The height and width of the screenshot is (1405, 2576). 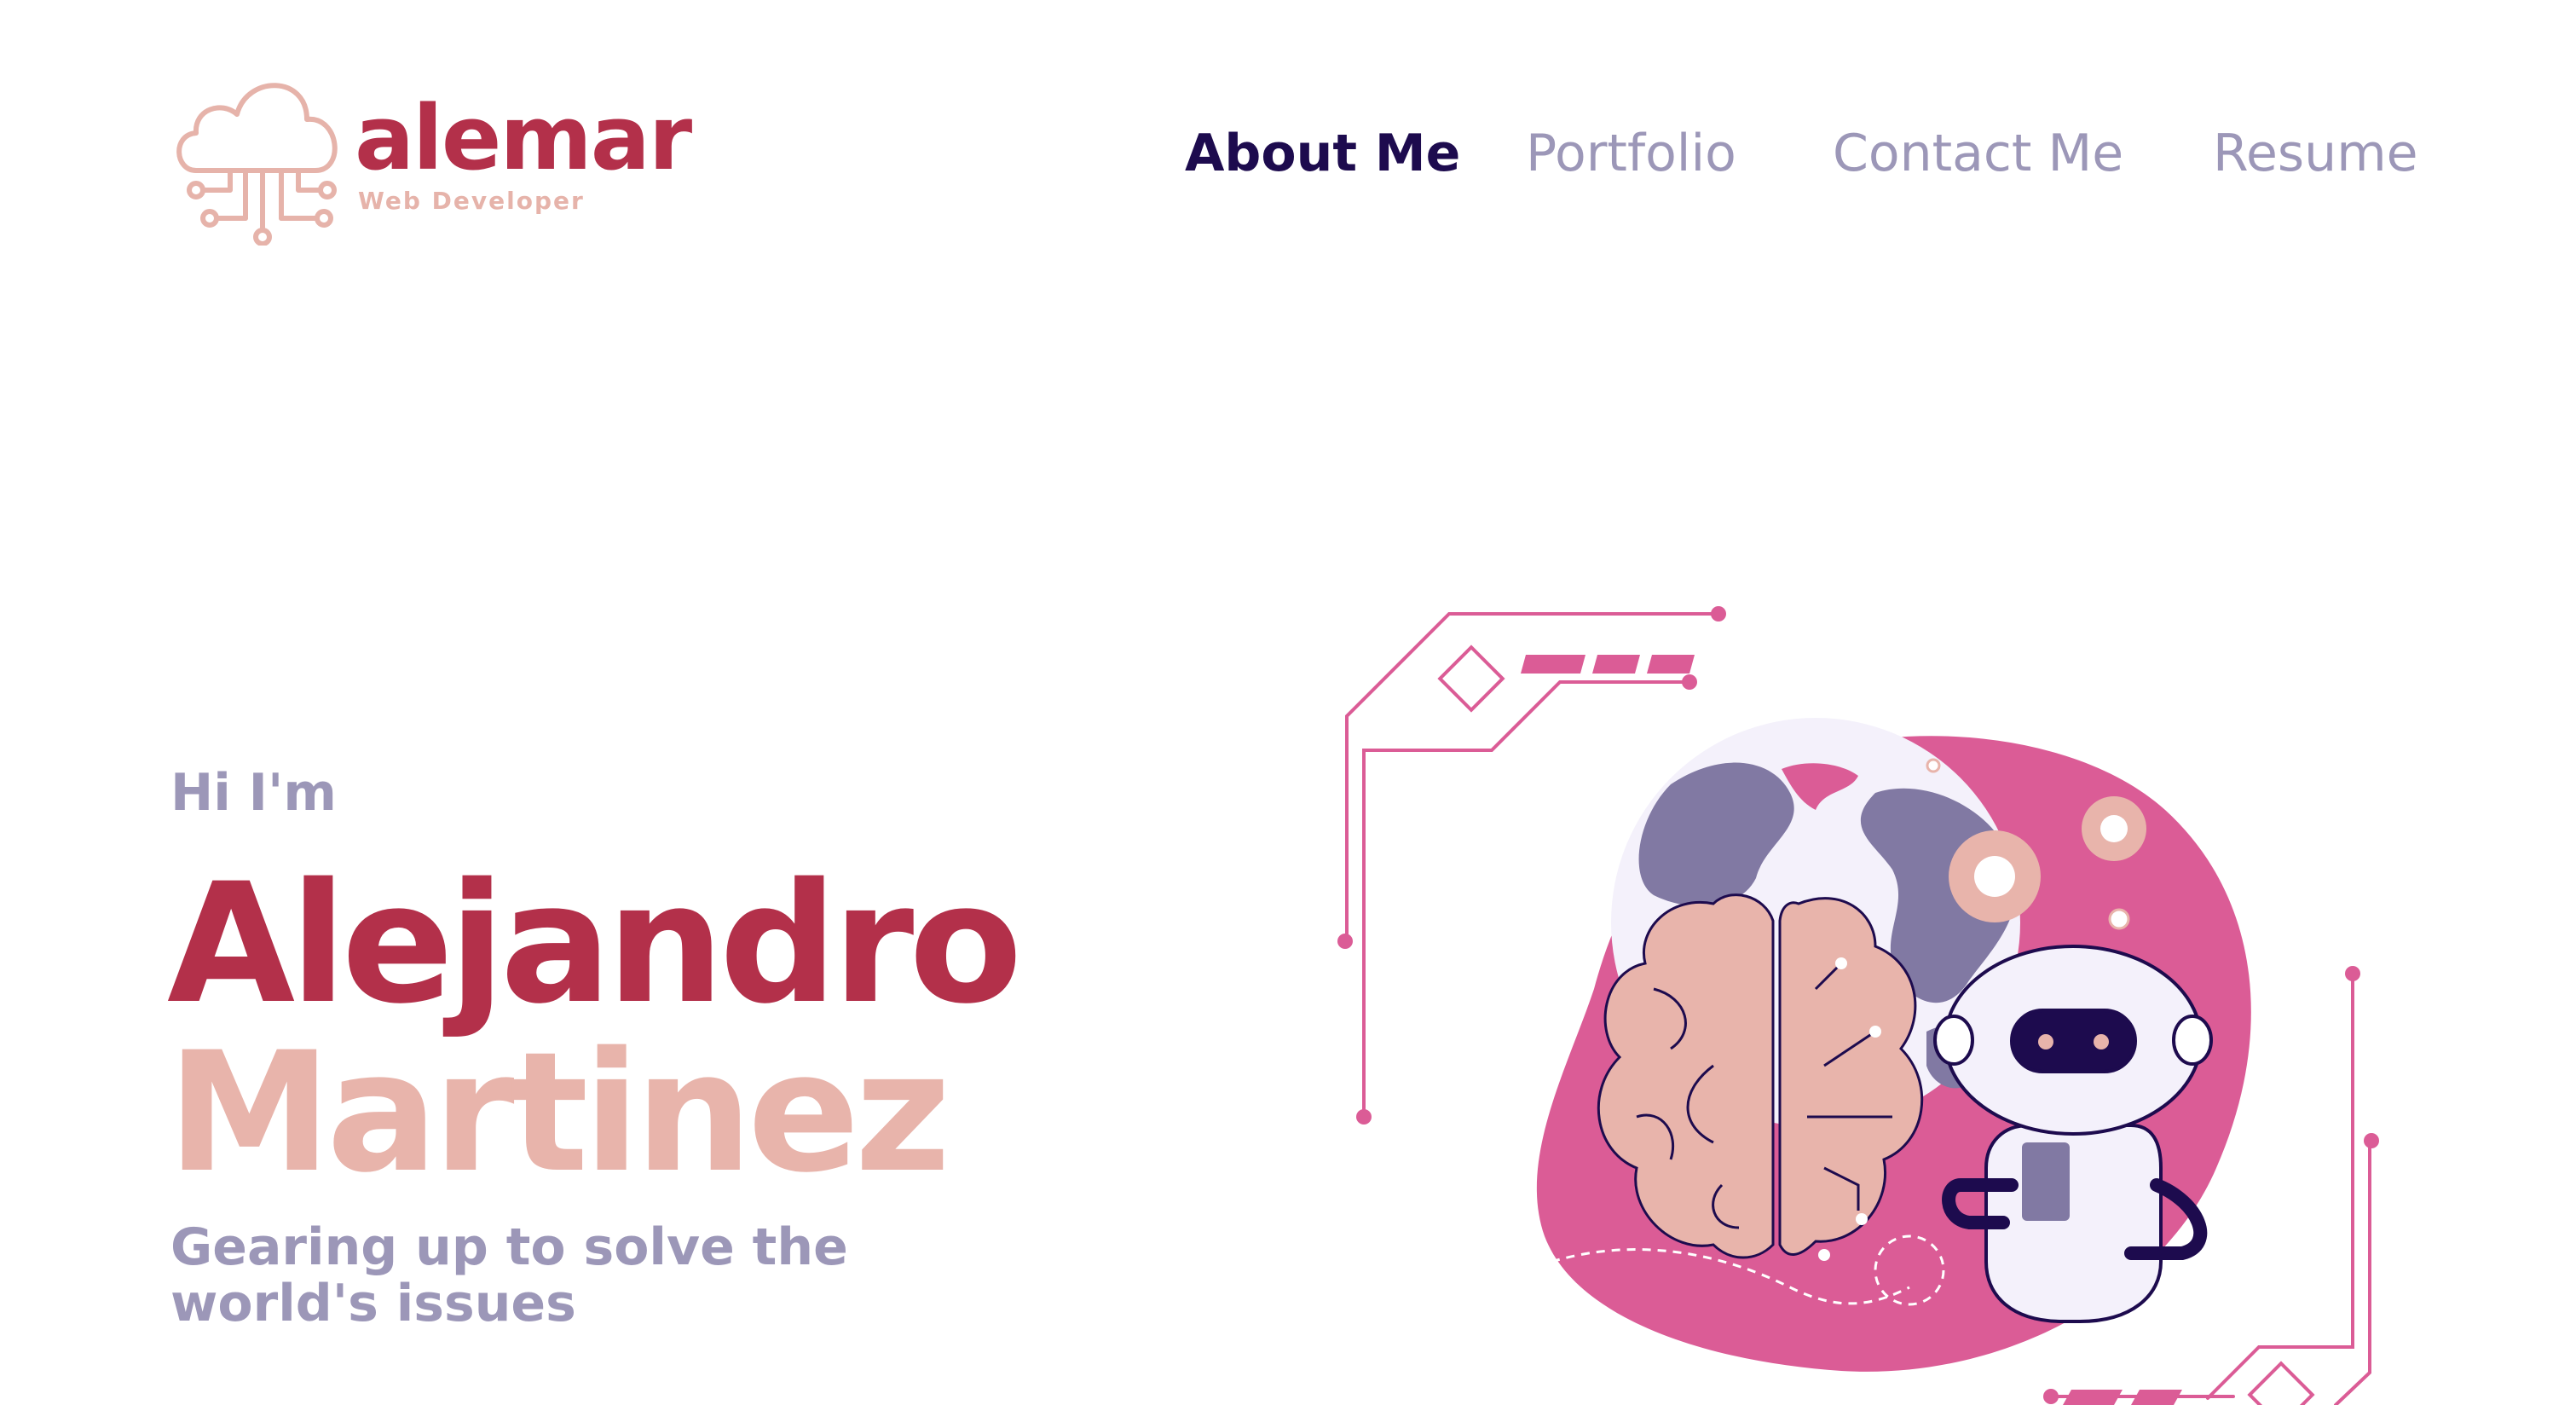 What do you see at coordinates (1631, 153) in the screenshot?
I see `nav-portfolio: Portfolio` at bounding box center [1631, 153].